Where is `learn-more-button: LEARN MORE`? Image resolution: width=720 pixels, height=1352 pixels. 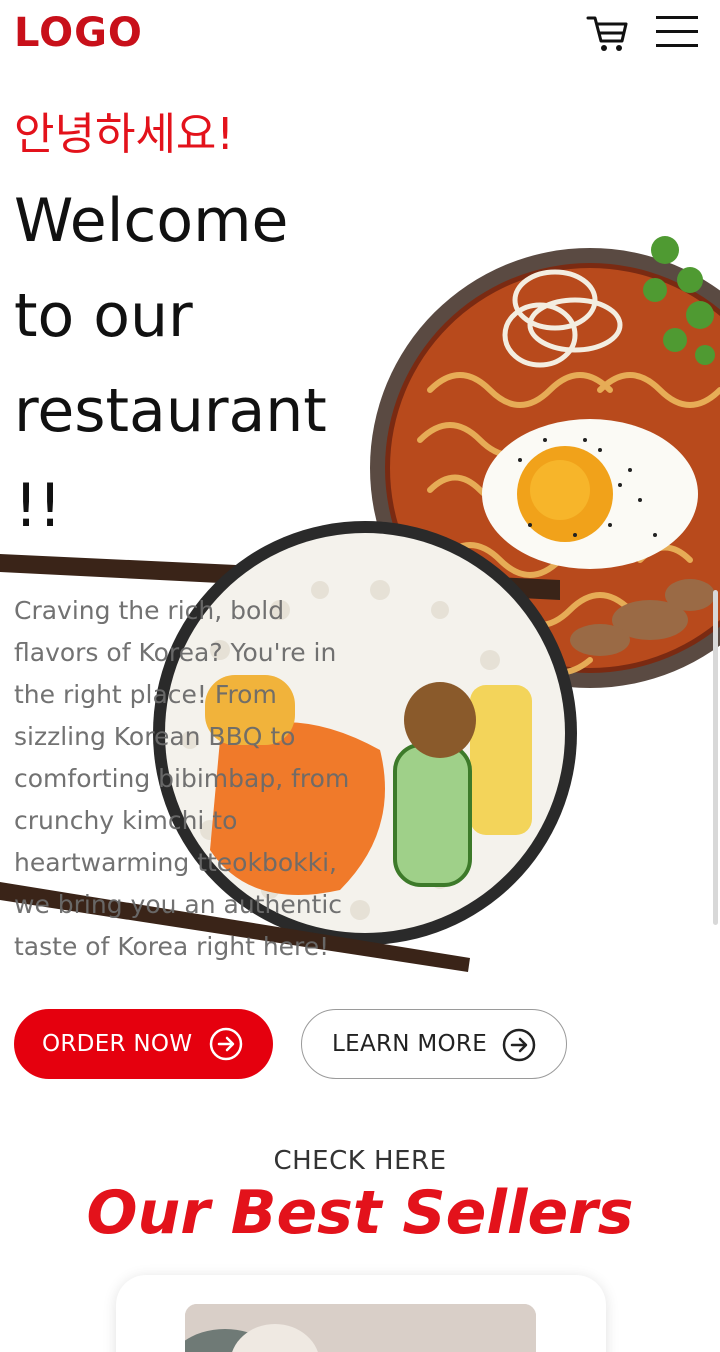
learn-more-button: LEARN MORE is located at coordinates (434, 1044).